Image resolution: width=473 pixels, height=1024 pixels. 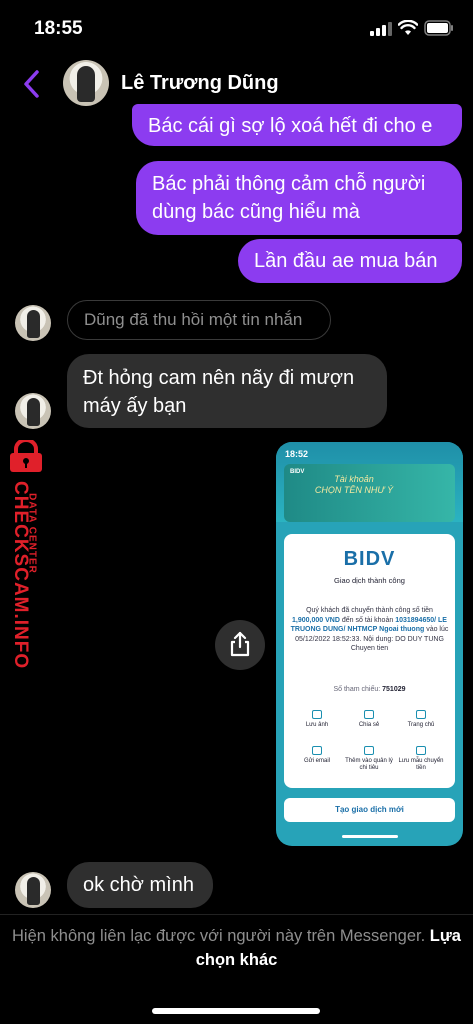 I want to click on reference-number: Số tham chiếu: 751029, so click(x=369, y=689).